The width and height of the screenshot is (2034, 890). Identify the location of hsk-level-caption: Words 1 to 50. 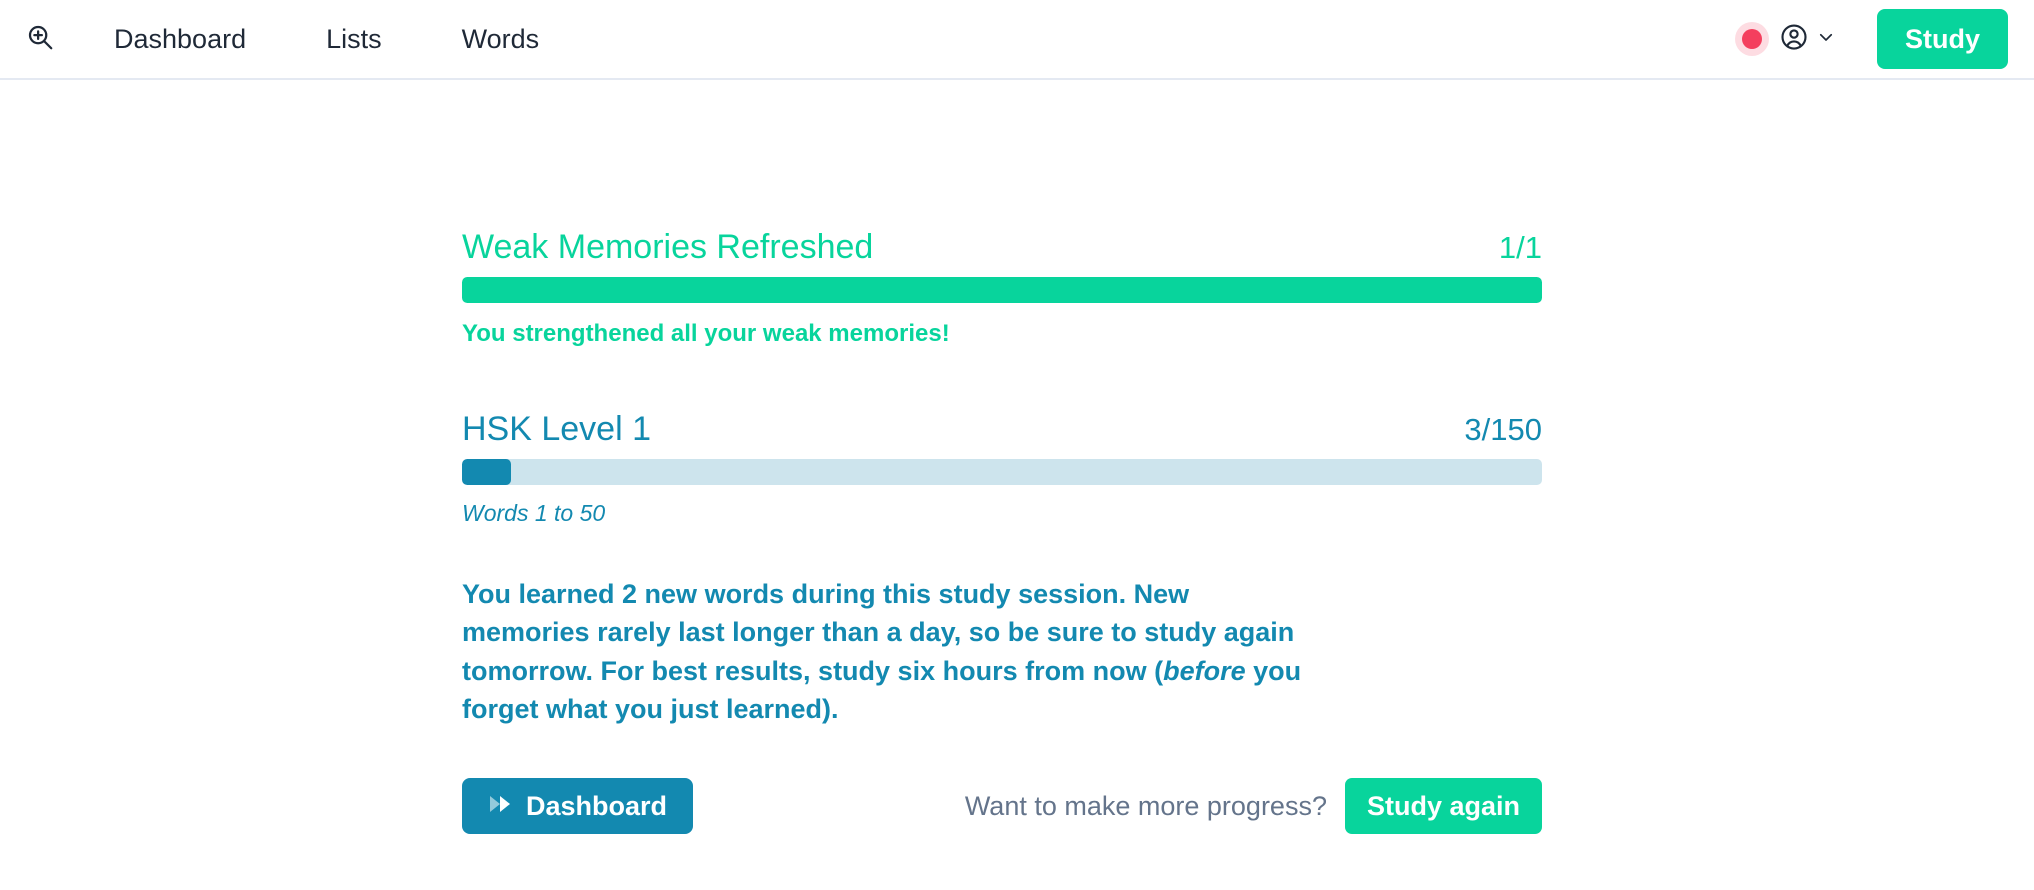
(534, 513).